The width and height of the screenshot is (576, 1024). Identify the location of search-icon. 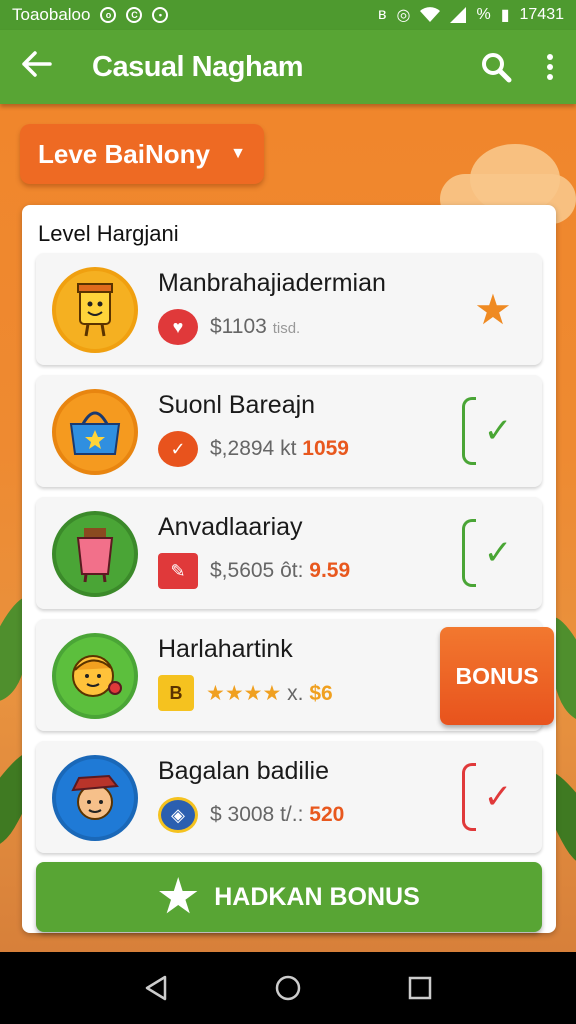
(497, 68).